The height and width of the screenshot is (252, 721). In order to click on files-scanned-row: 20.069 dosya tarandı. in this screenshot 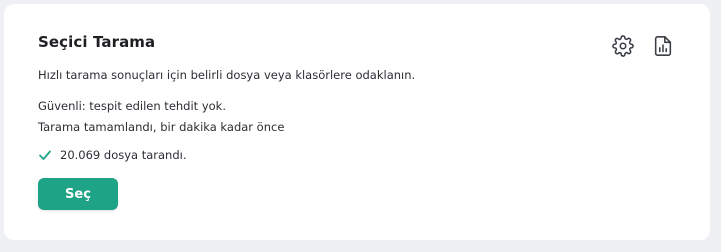, I will do `click(112, 155)`.